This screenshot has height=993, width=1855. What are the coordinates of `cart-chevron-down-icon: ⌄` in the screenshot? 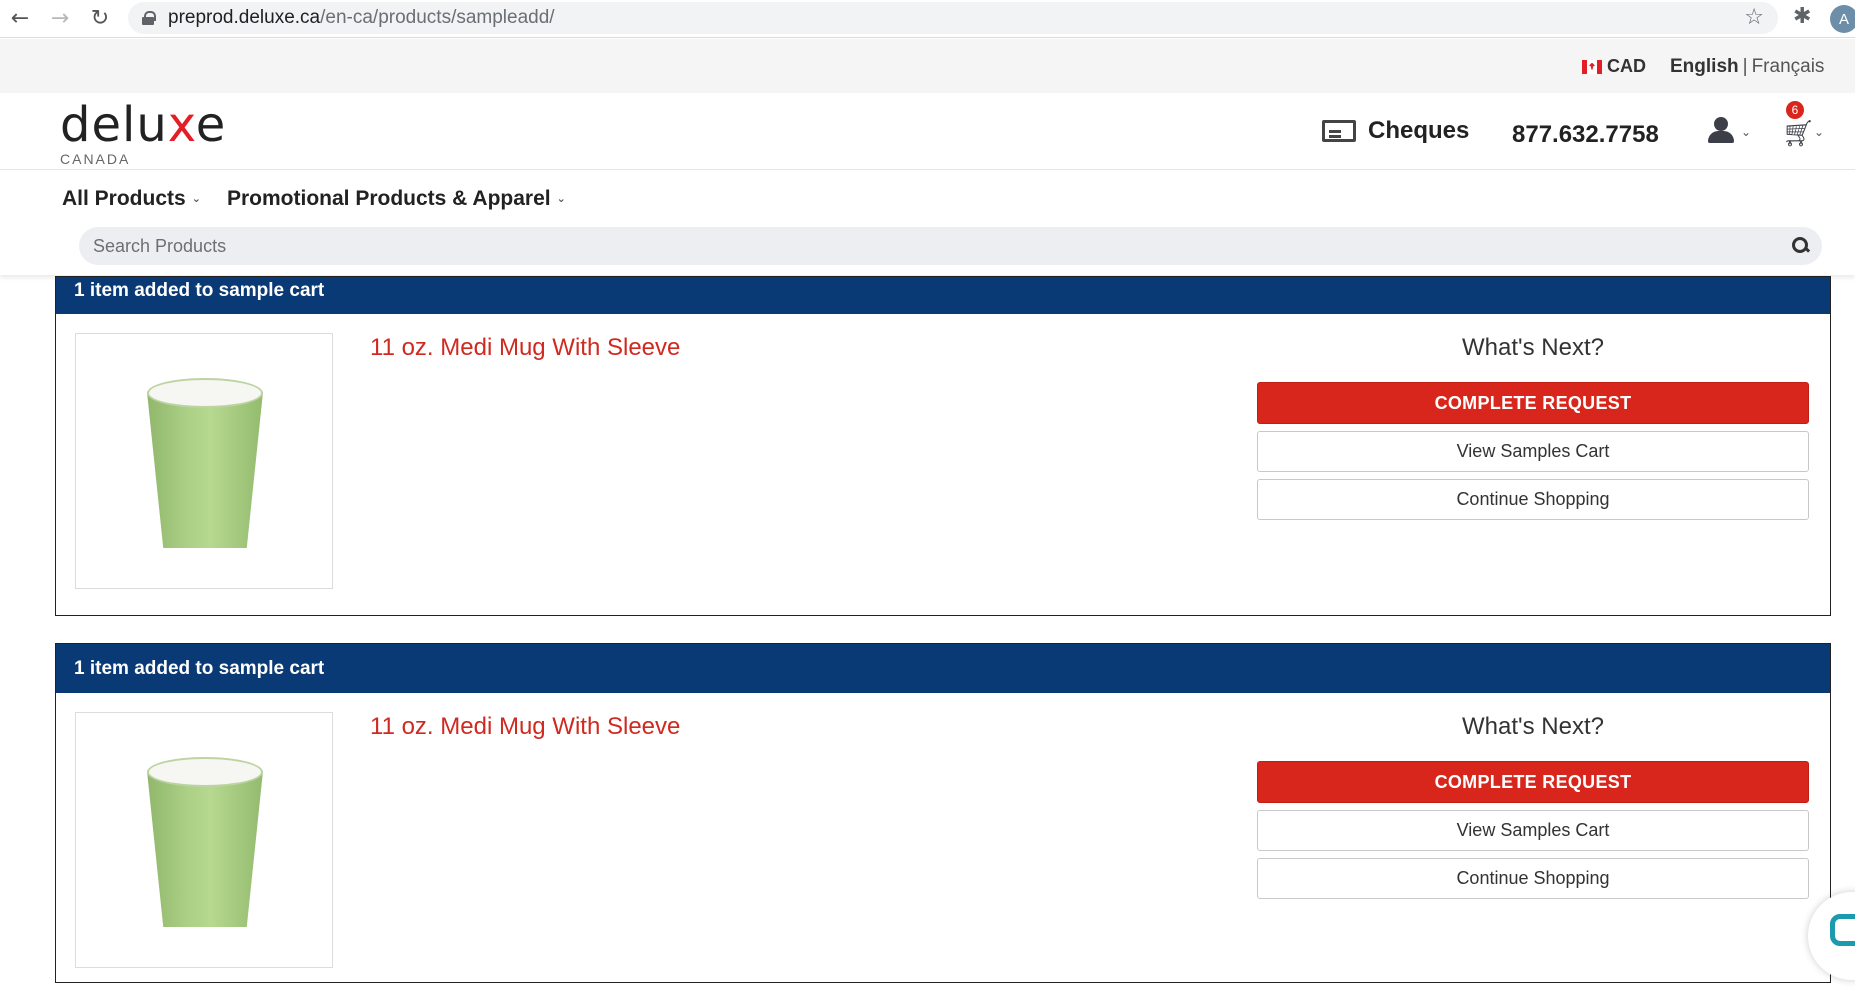 It's located at (1819, 132).